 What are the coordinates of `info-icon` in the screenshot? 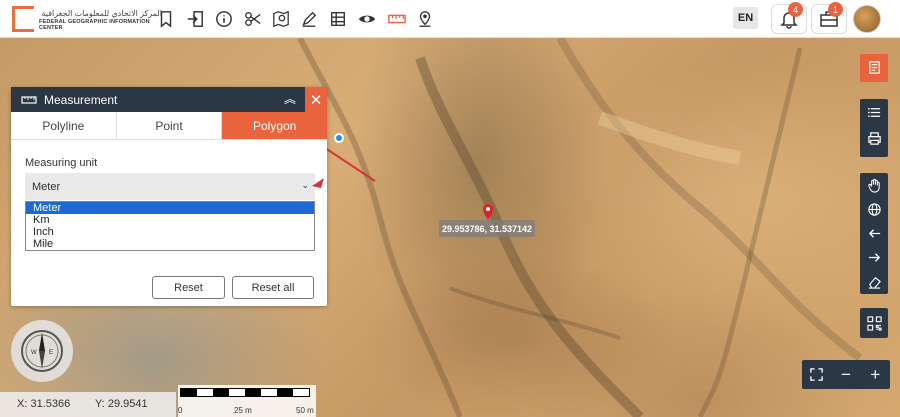 It's located at (224, 19).